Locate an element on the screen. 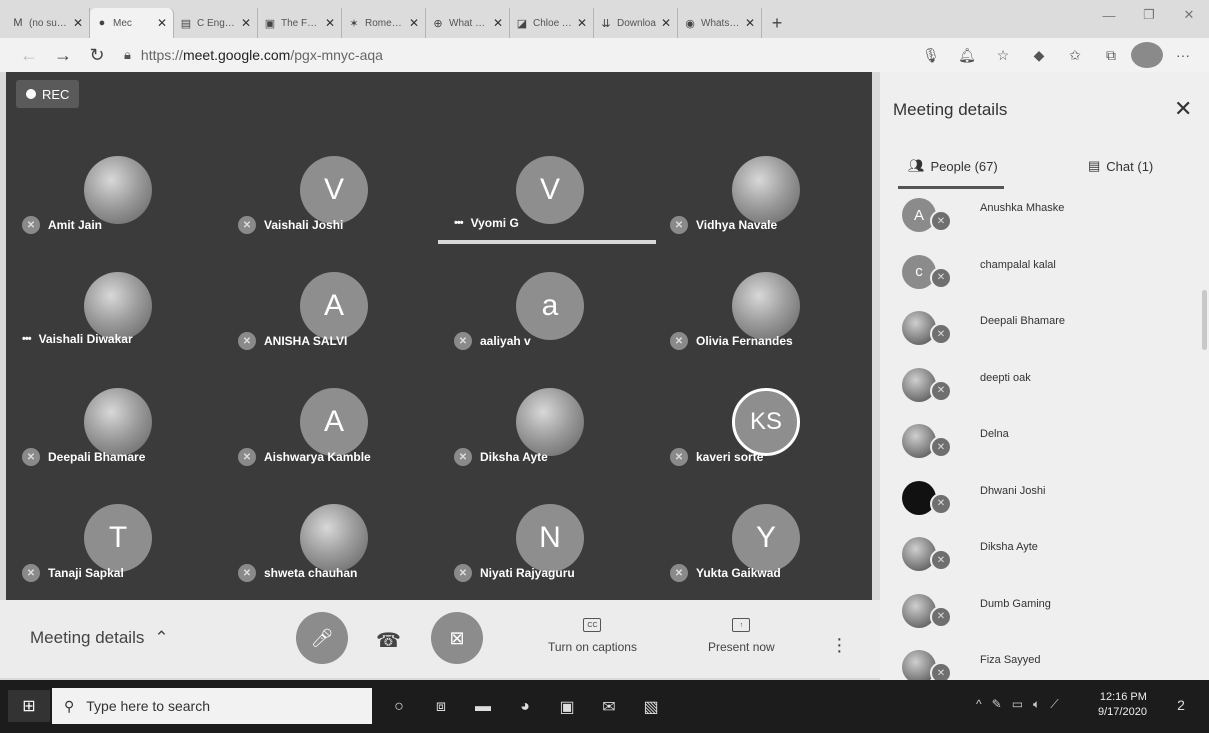 The width and height of the screenshot is (1209, 733). photos-icon: ▧ is located at coordinates (651, 707).